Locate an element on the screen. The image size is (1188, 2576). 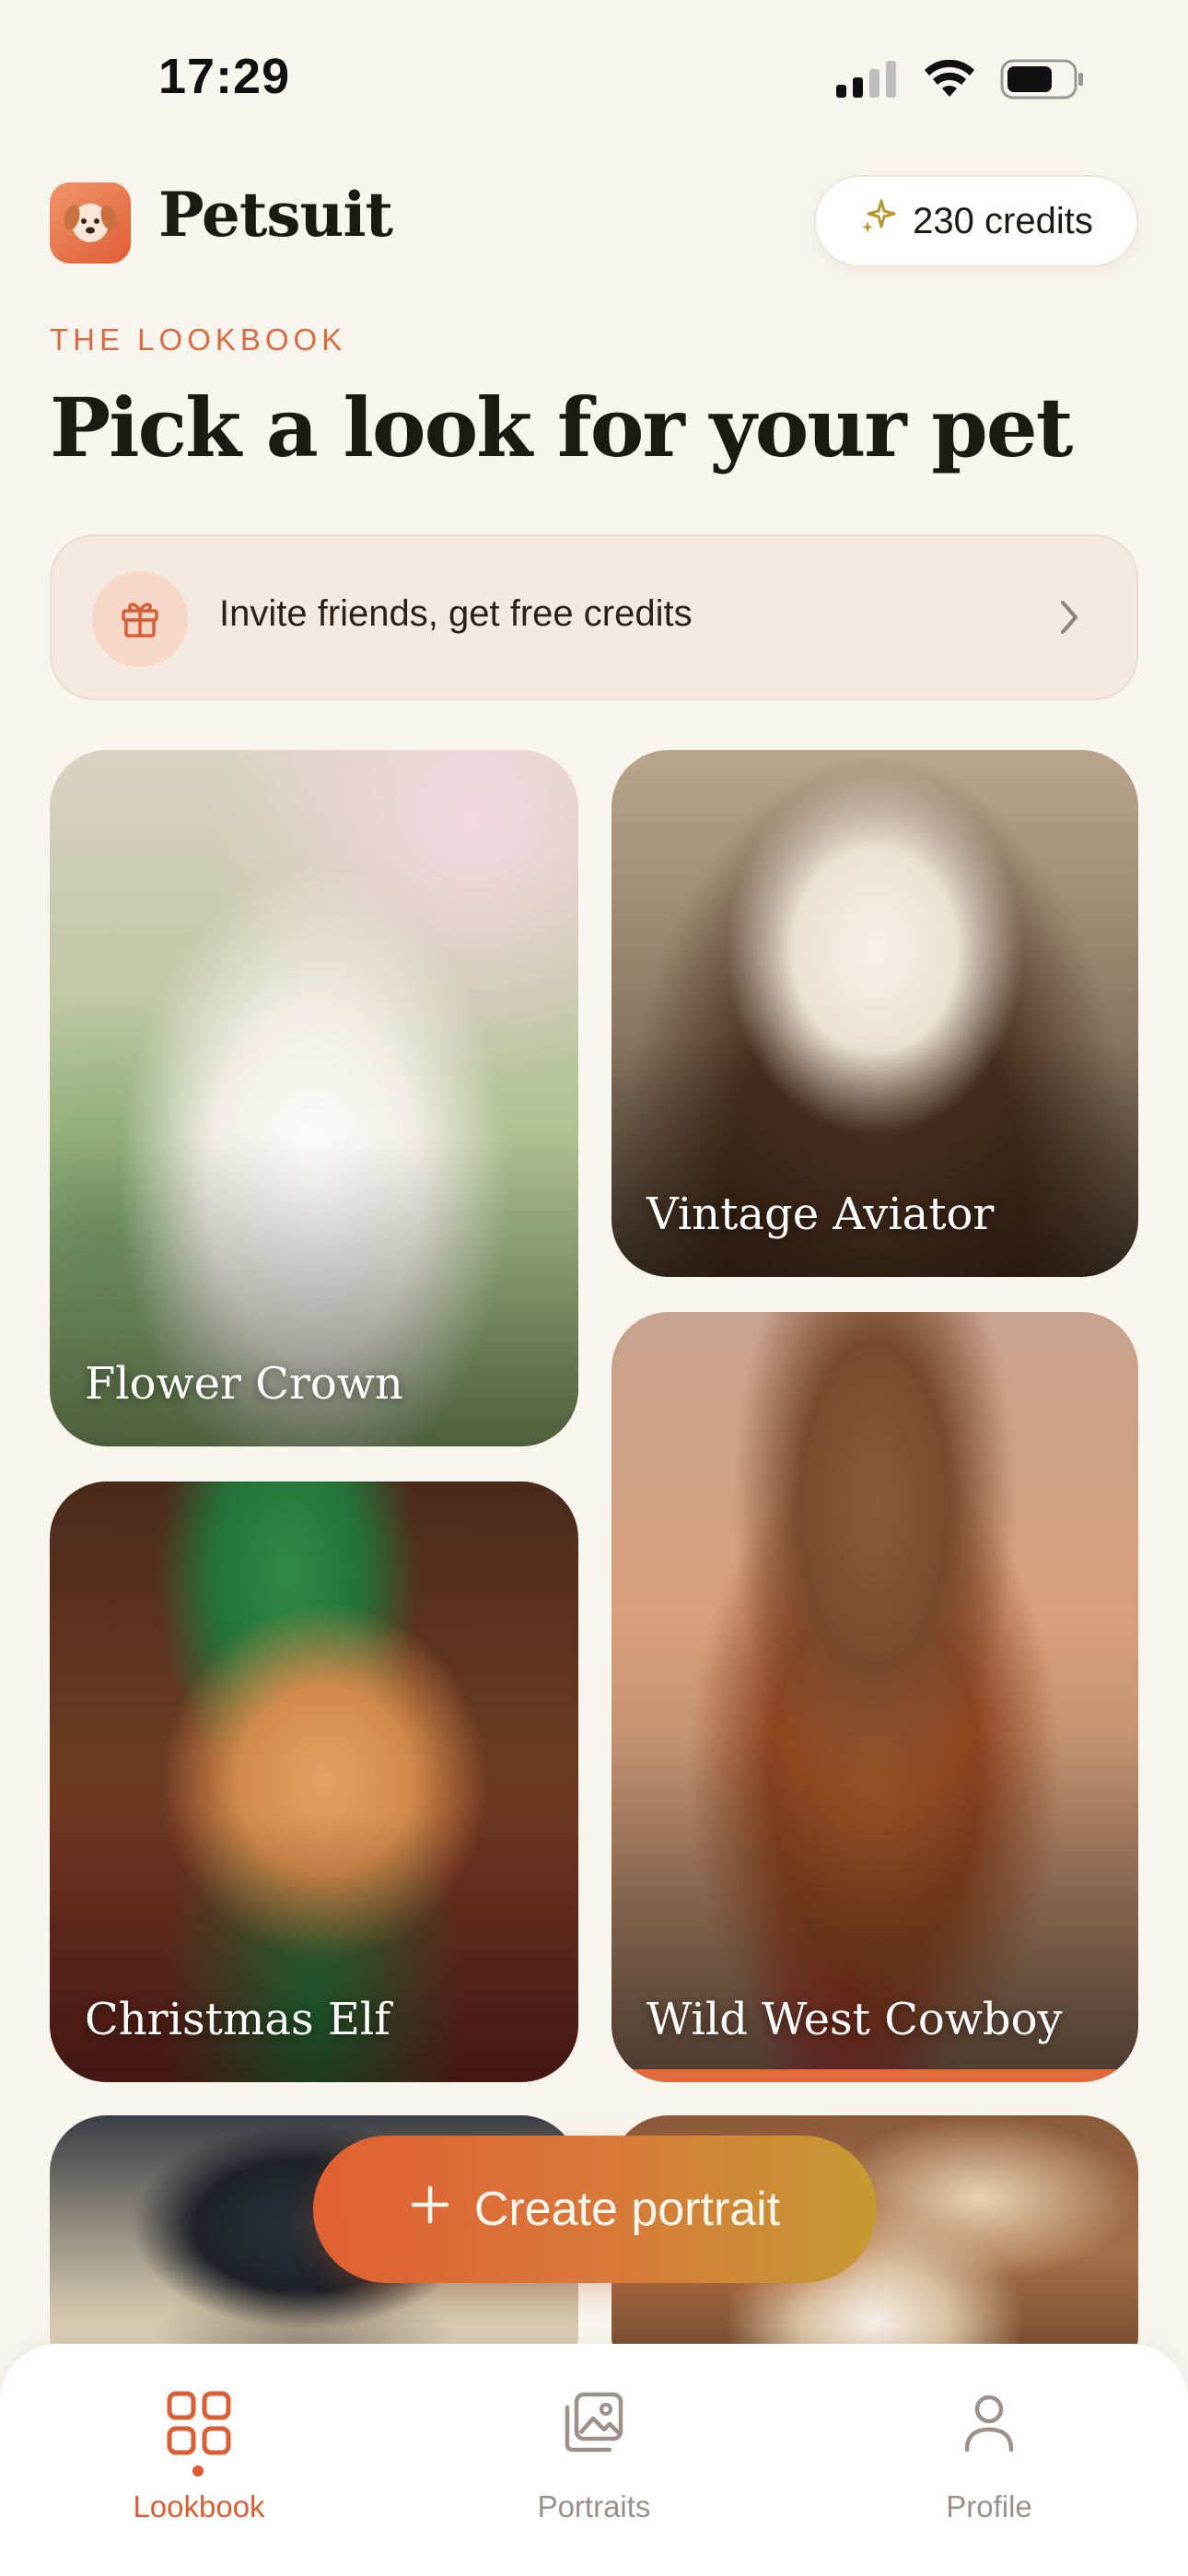
status-icons is located at coordinates (961, 81).